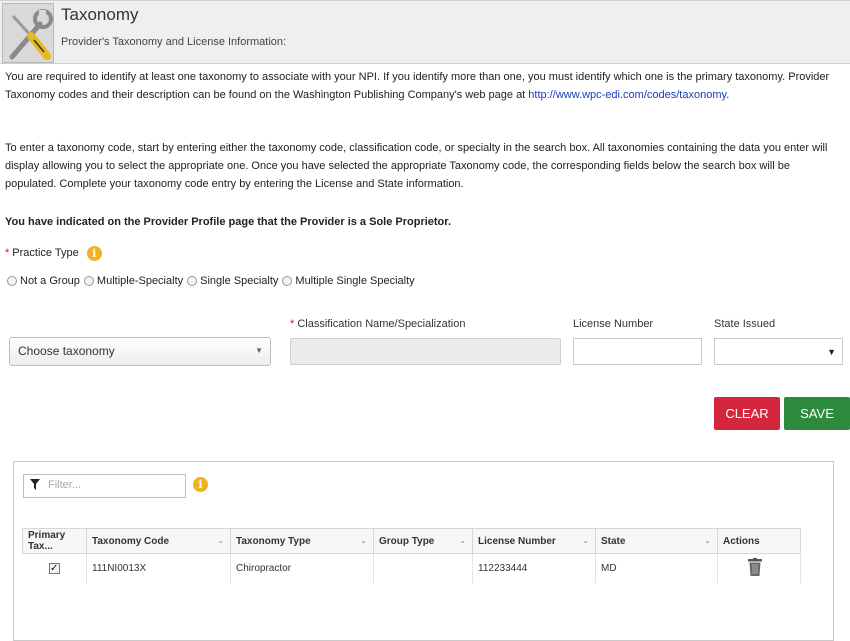 The height and width of the screenshot is (641, 850). I want to click on state-label: State Issued, so click(745, 324).